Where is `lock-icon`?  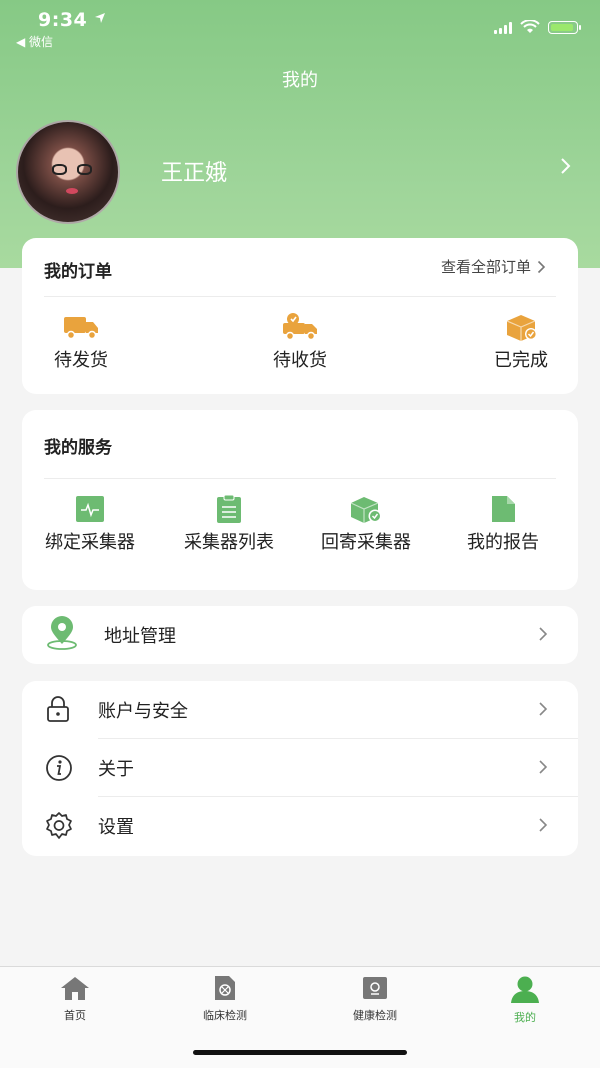 lock-icon is located at coordinates (58, 709).